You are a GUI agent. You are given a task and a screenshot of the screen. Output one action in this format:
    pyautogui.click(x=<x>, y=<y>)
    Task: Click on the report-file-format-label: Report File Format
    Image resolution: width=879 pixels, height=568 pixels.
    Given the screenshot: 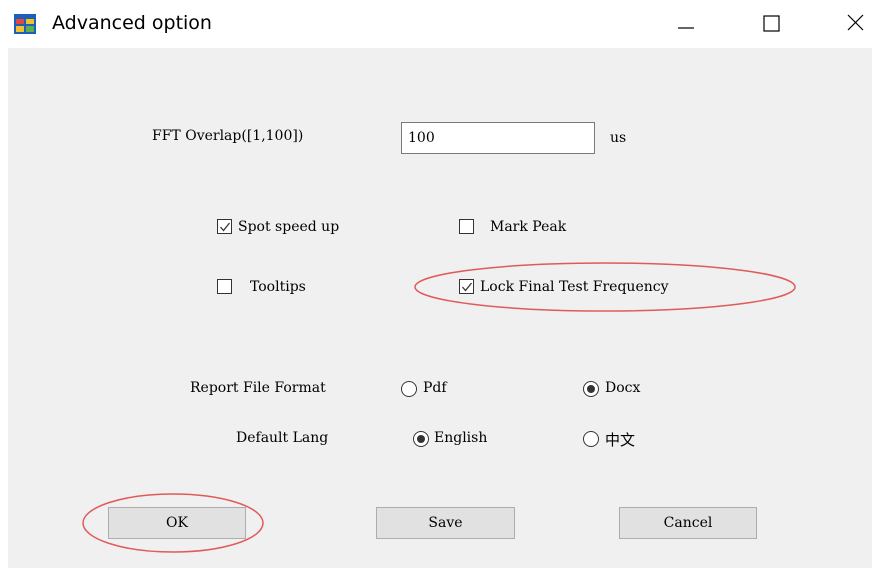 What is the action you would take?
    pyautogui.click(x=258, y=388)
    